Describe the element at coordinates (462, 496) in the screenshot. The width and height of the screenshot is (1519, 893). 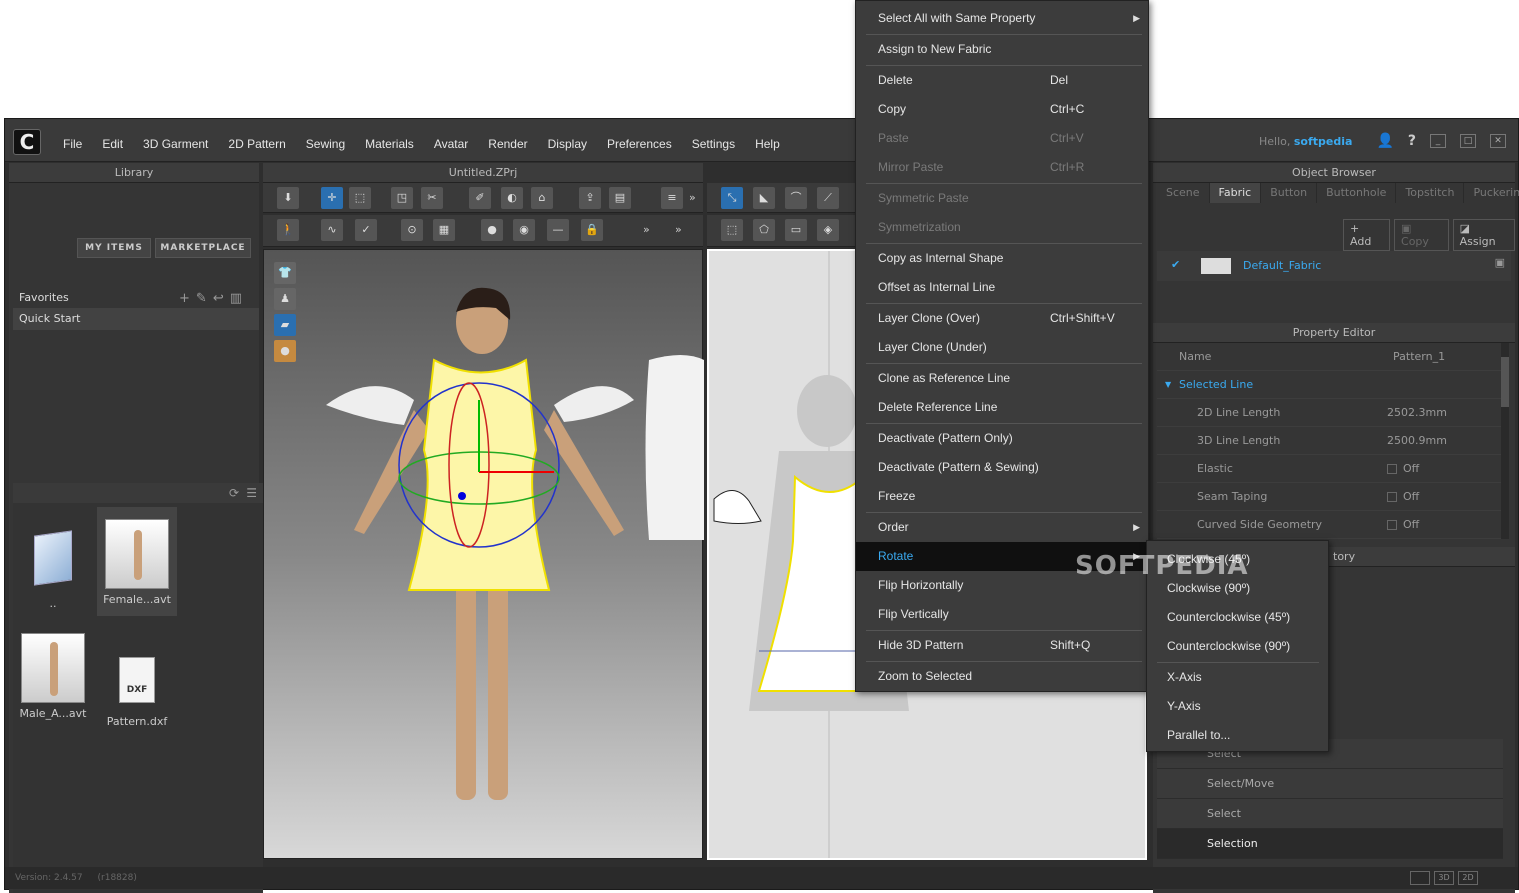
I see `gizmo-z-handle` at that location.